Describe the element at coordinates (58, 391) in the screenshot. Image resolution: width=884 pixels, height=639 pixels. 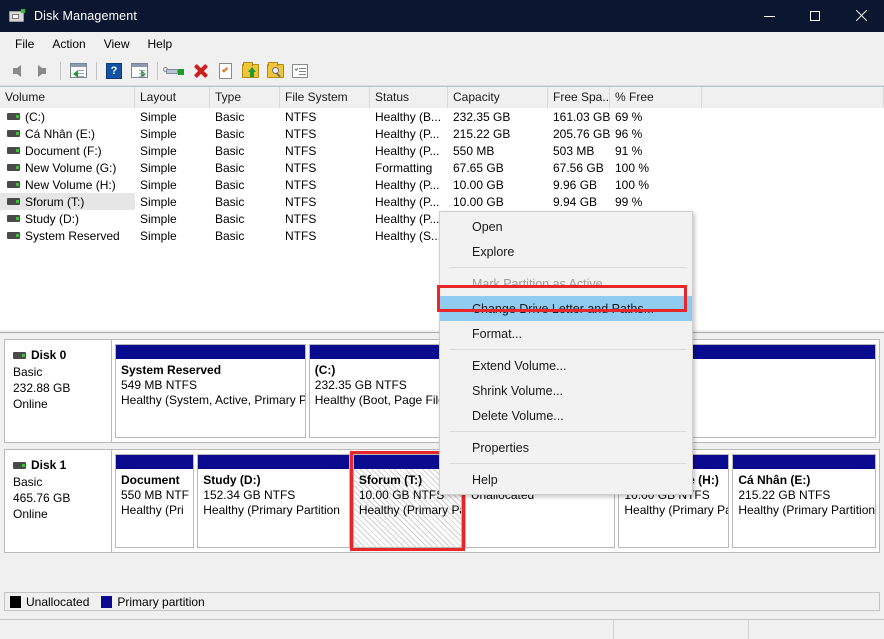
I see `disk-info-panel: Disk 0 Basic 232.88 GB Online` at that location.